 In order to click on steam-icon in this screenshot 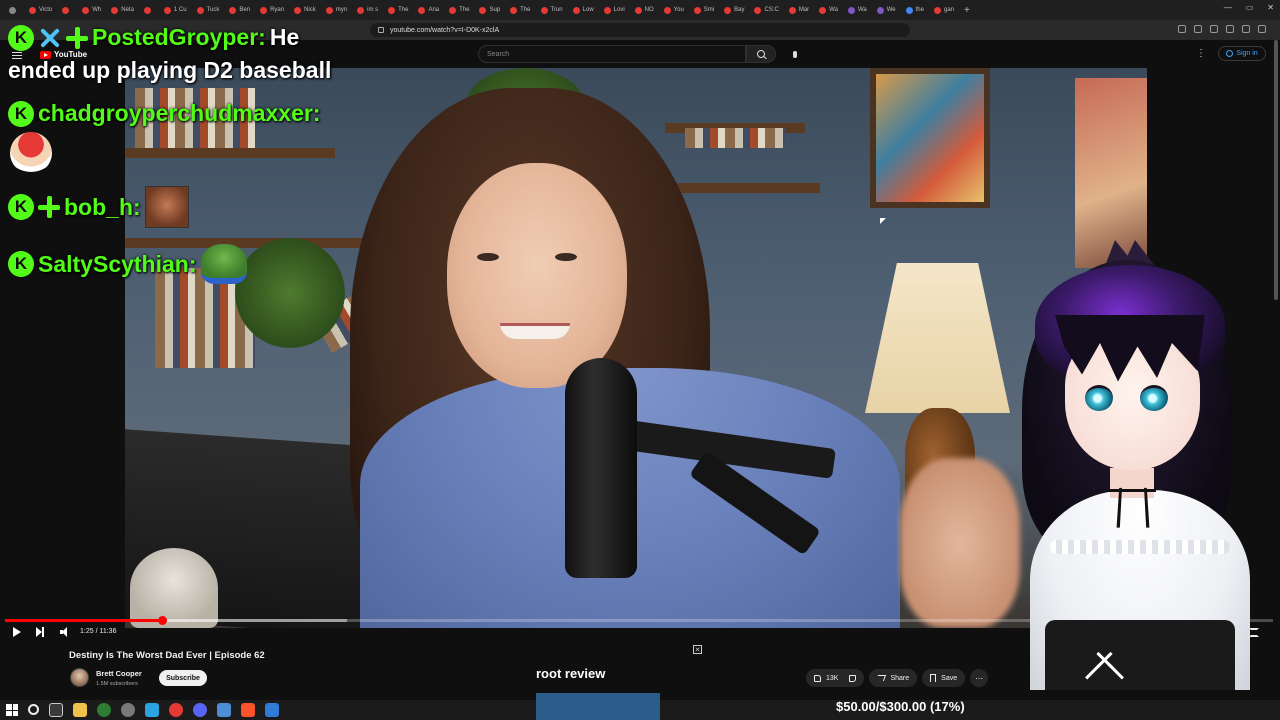, I will do `click(128, 710)`.